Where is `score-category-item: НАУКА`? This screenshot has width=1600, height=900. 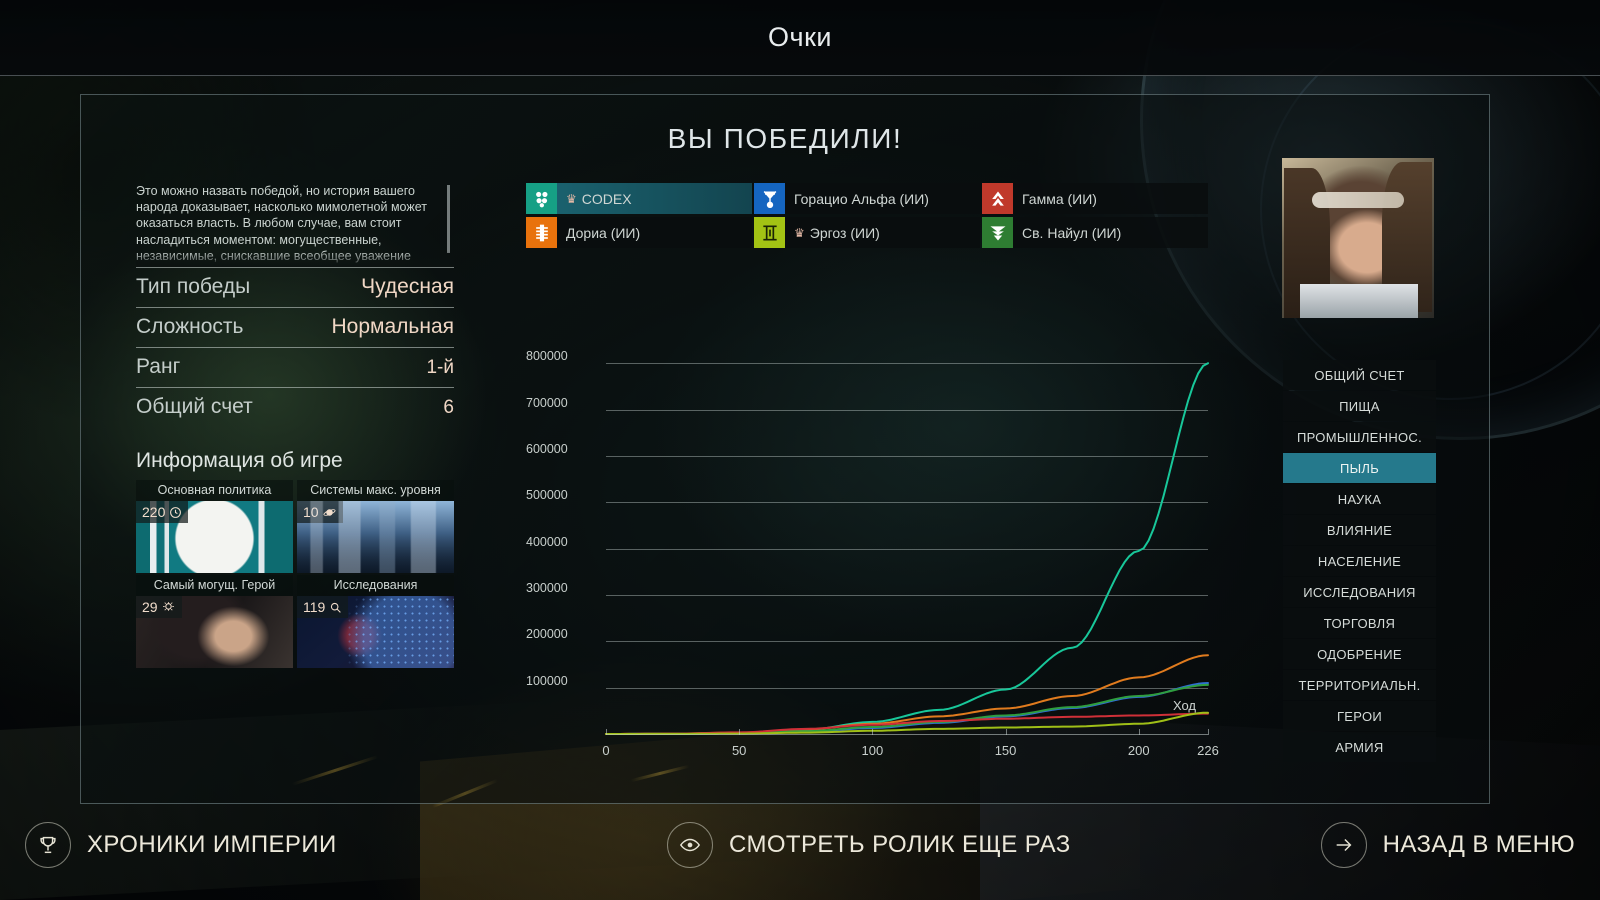
score-category-item: НАУКА is located at coordinates (1359, 499).